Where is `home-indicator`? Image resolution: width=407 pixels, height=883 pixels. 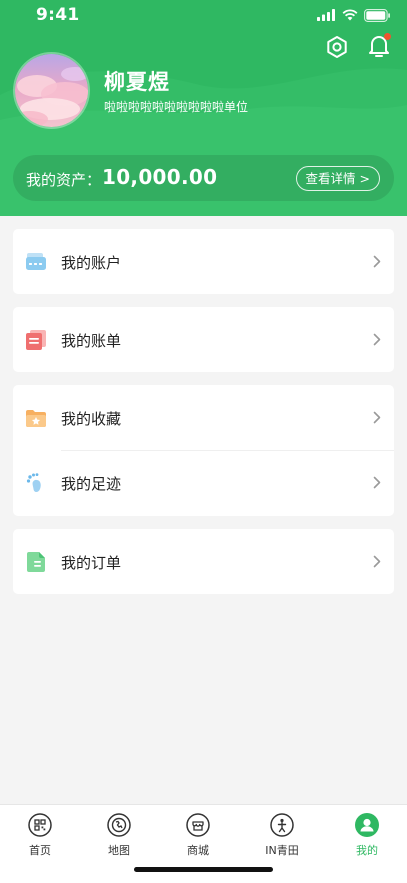 home-indicator is located at coordinates (203, 869).